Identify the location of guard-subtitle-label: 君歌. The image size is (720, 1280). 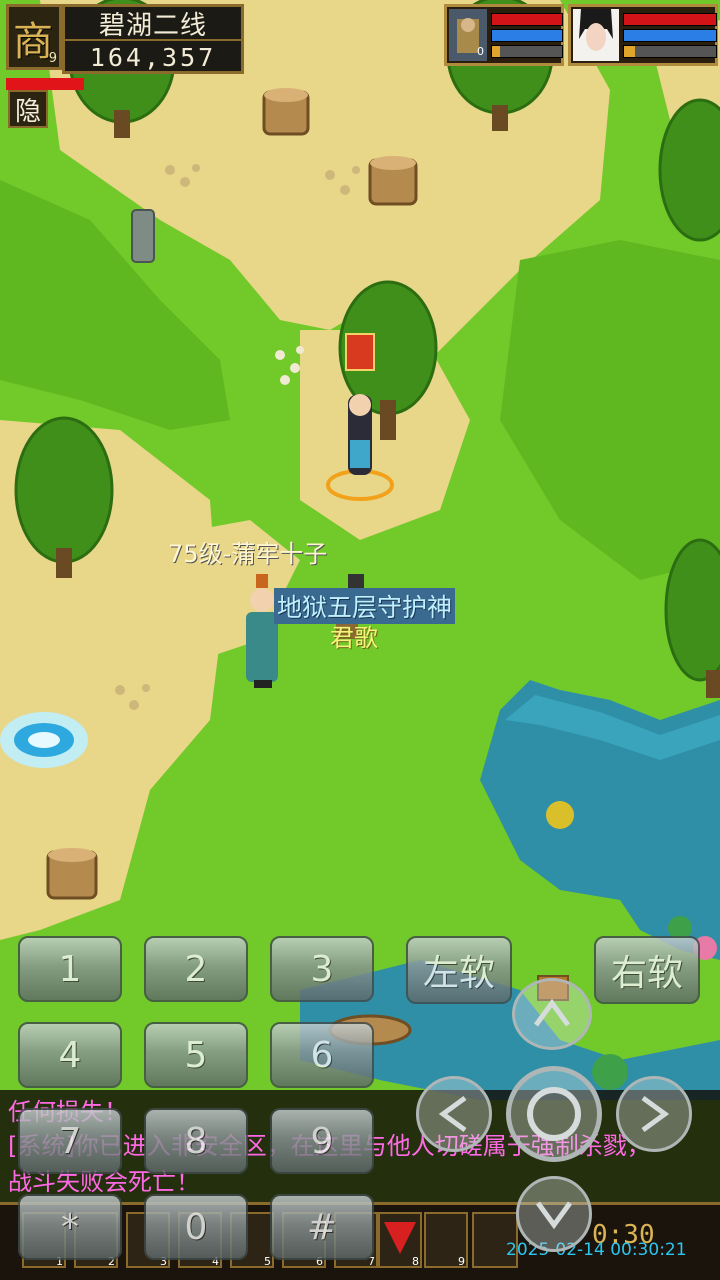
(354, 638).